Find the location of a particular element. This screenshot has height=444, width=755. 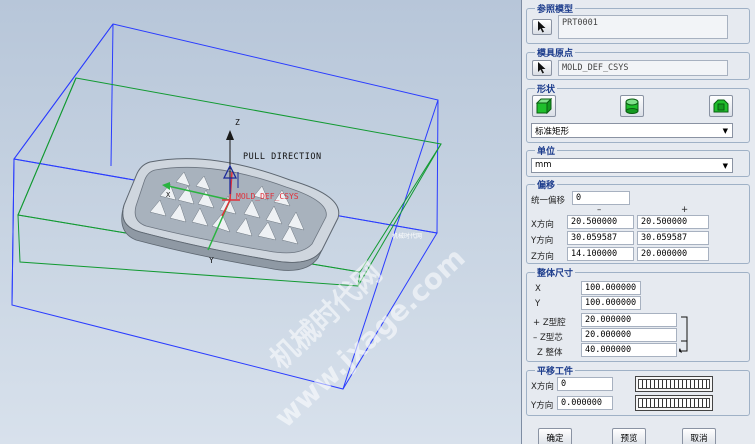

cancel-button: 取消 is located at coordinates (699, 436).